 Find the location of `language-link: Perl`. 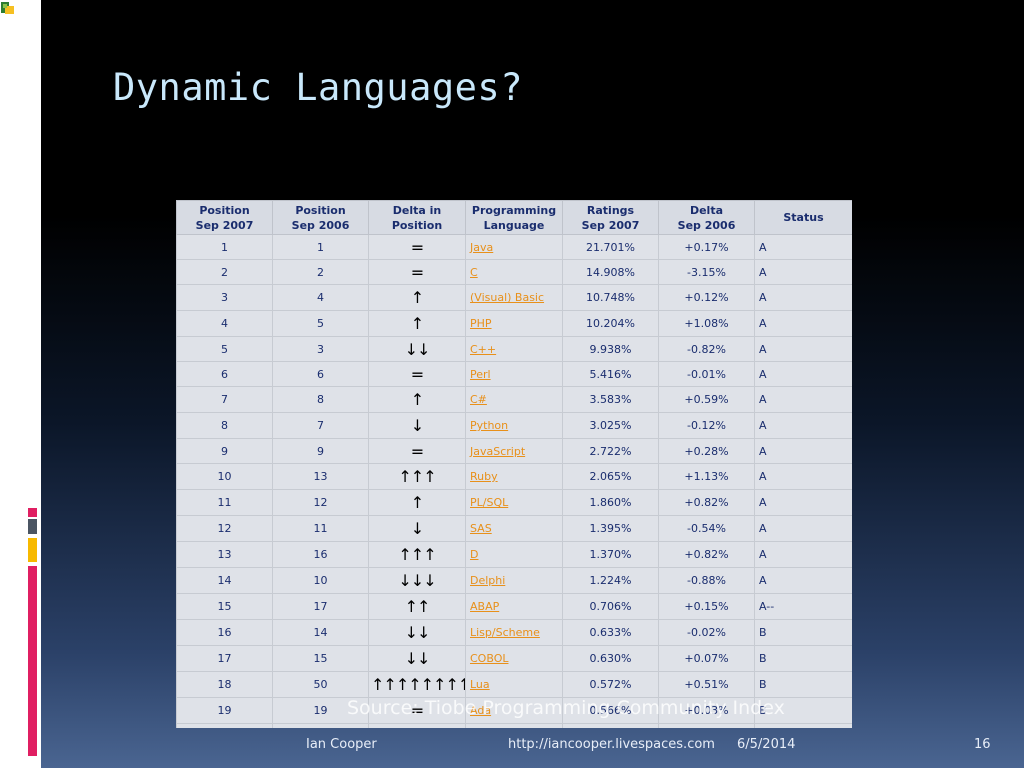

language-link: Perl is located at coordinates (480, 374).